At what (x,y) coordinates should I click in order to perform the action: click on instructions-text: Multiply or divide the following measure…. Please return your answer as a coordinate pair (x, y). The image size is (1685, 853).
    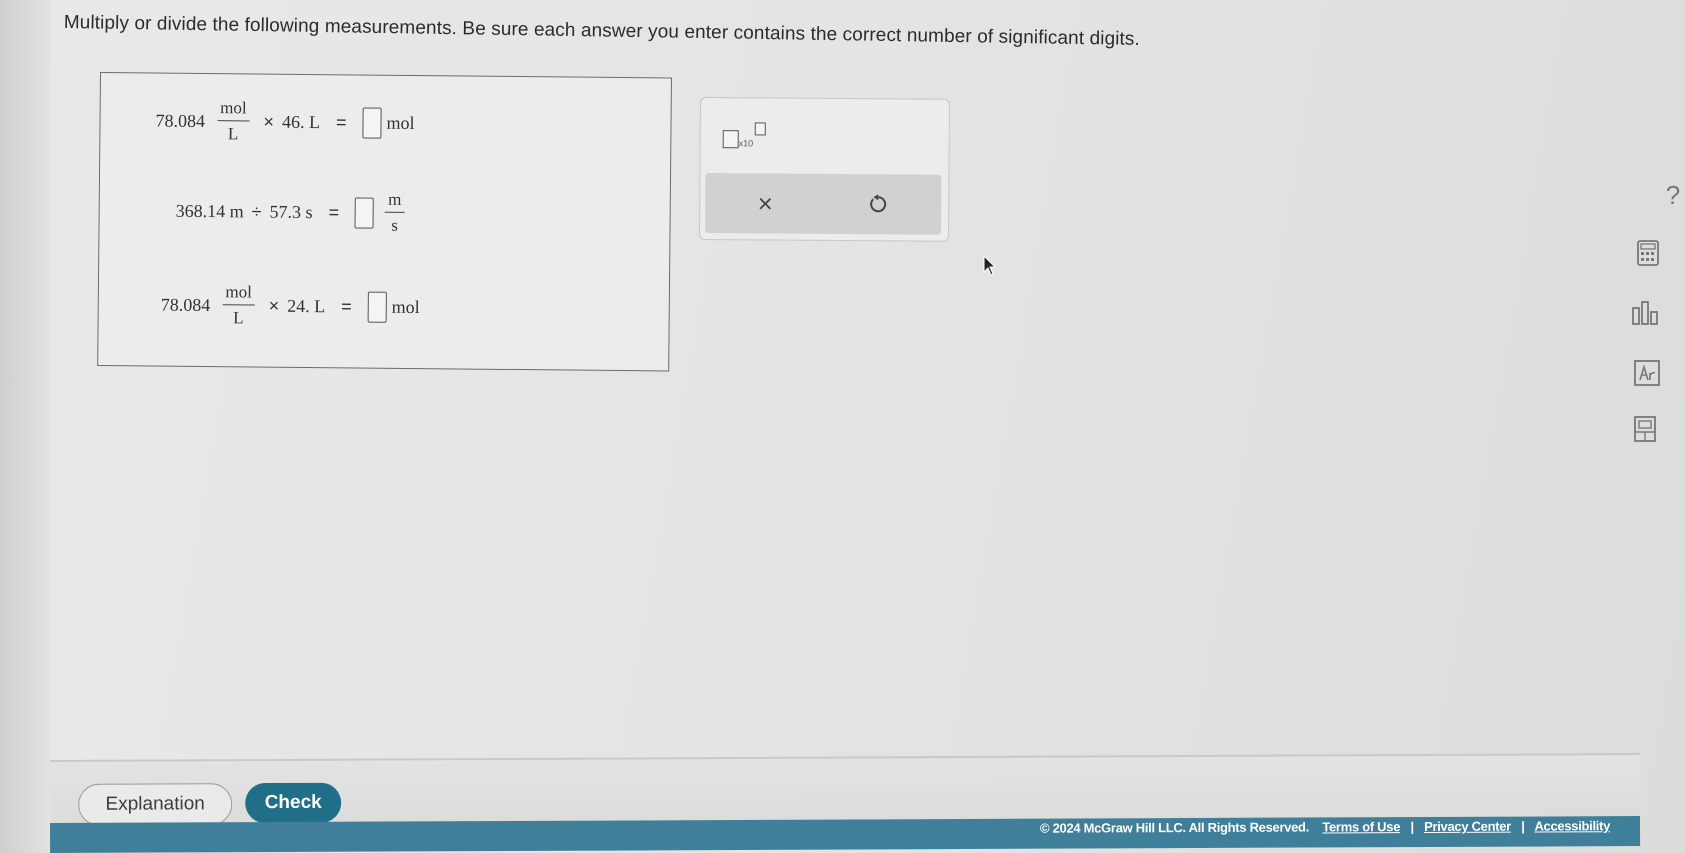
    Looking at the image, I should click on (602, 31).